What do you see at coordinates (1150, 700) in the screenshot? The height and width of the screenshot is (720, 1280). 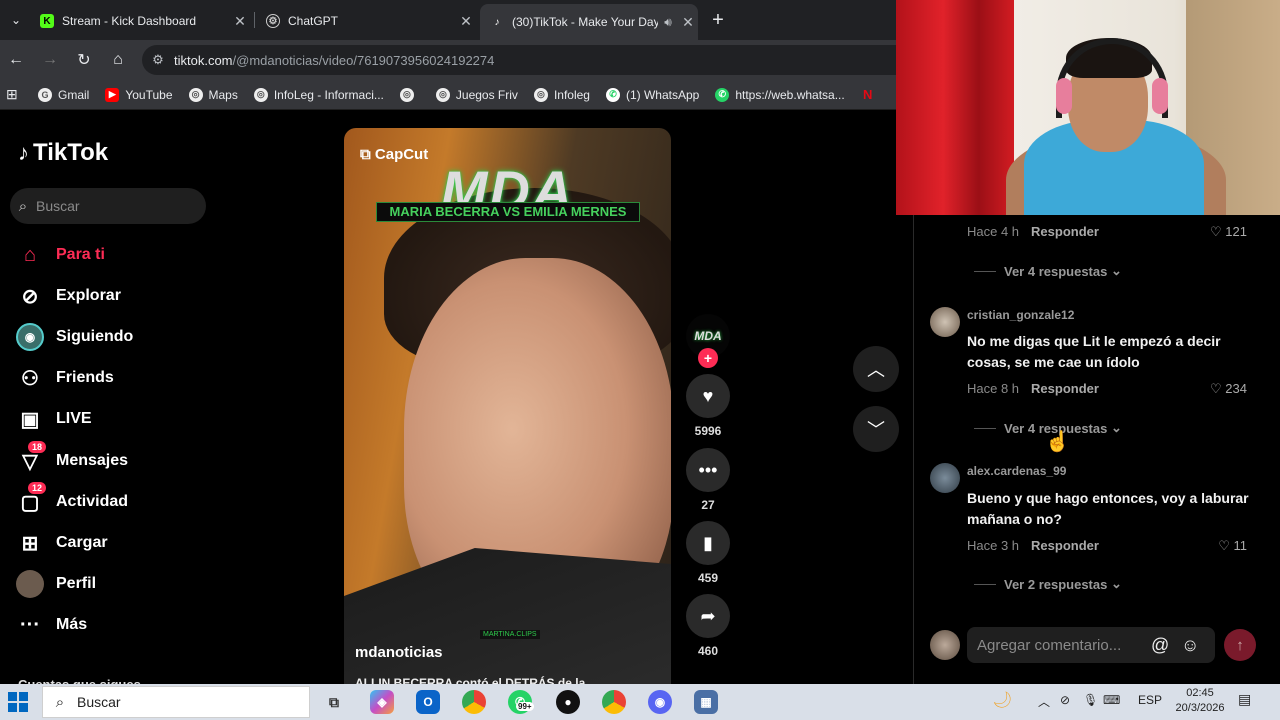 I see `language-indicator: ESP` at bounding box center [1150, 700].